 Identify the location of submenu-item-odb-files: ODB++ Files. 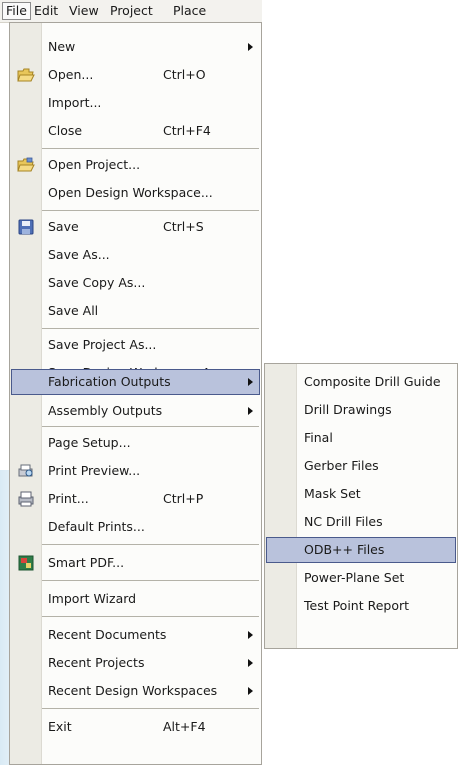
(361, 550).